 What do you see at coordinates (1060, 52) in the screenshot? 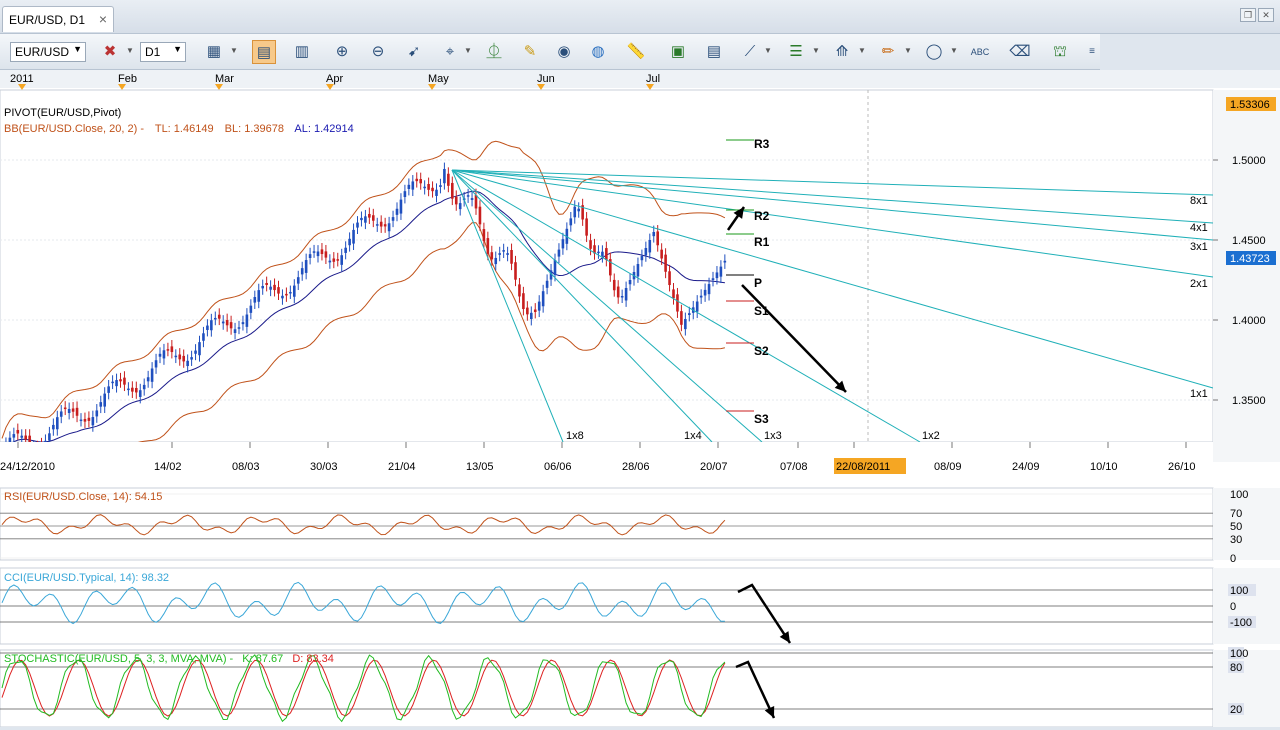
I see `hierarchy-icon: ⛫` at bounding box center [1060, 52].